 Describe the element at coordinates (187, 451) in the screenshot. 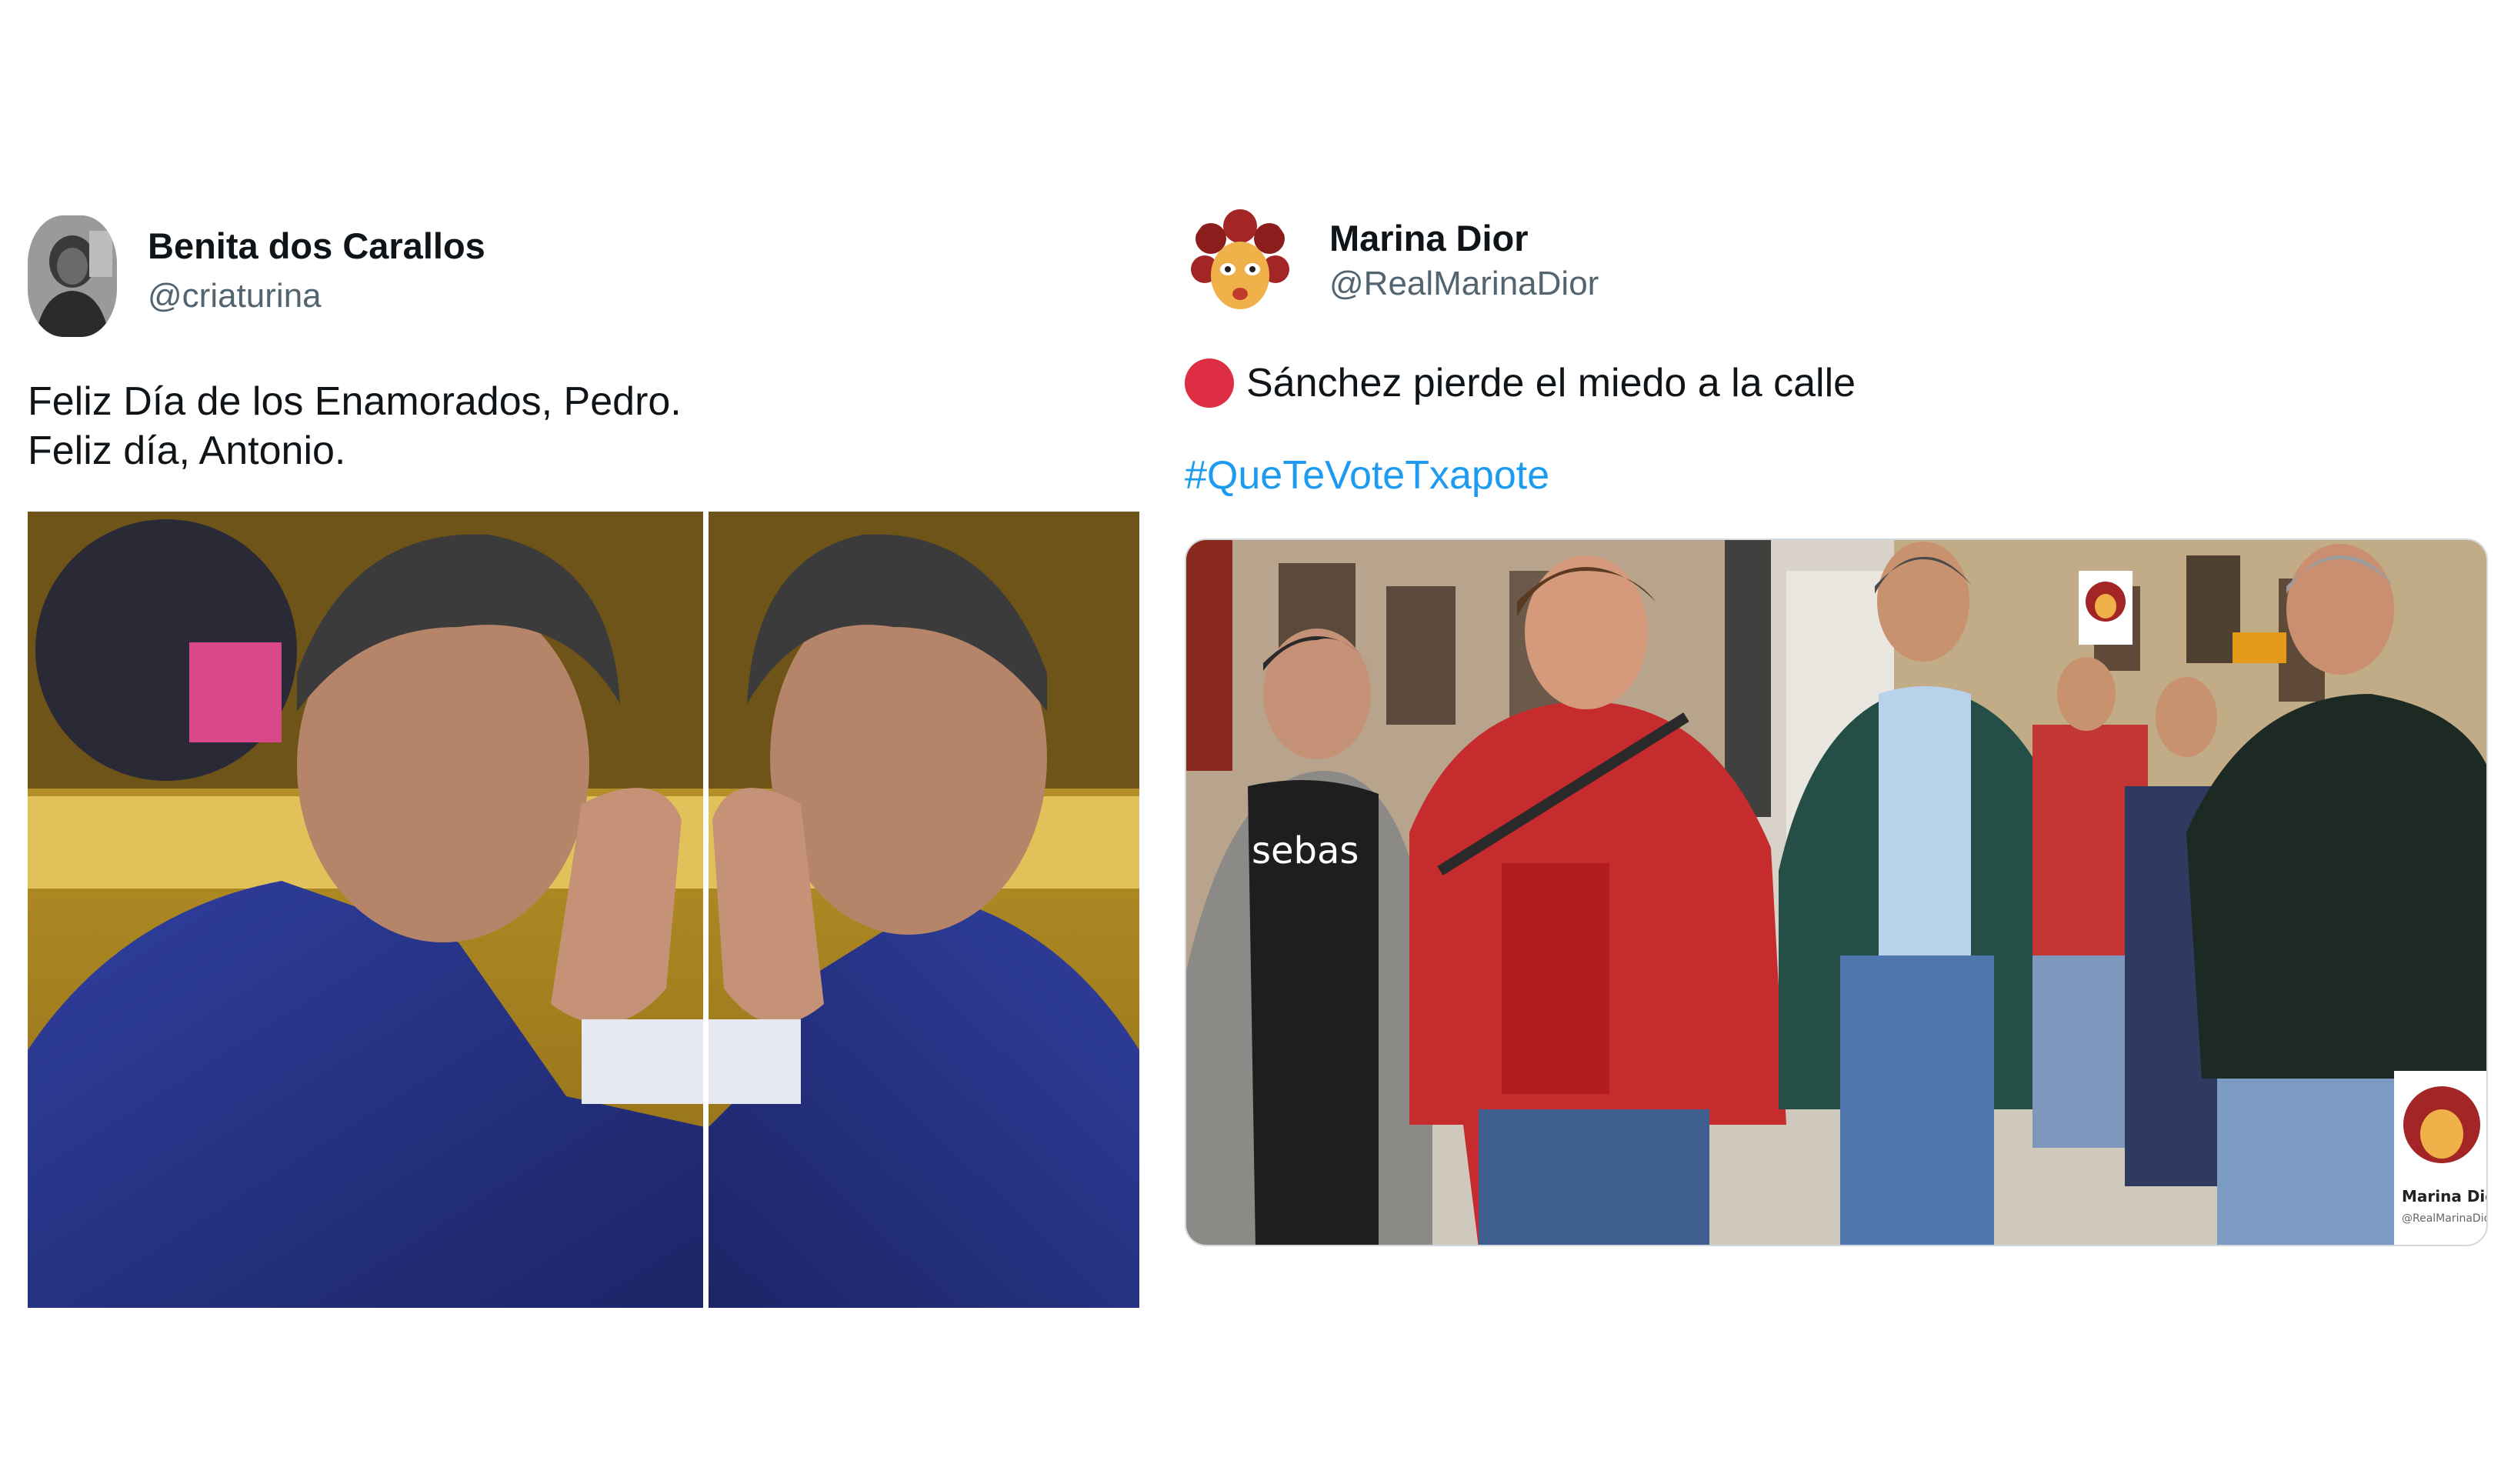

I see `tweet-text-line: Feliz día, Antonio.` at that location.